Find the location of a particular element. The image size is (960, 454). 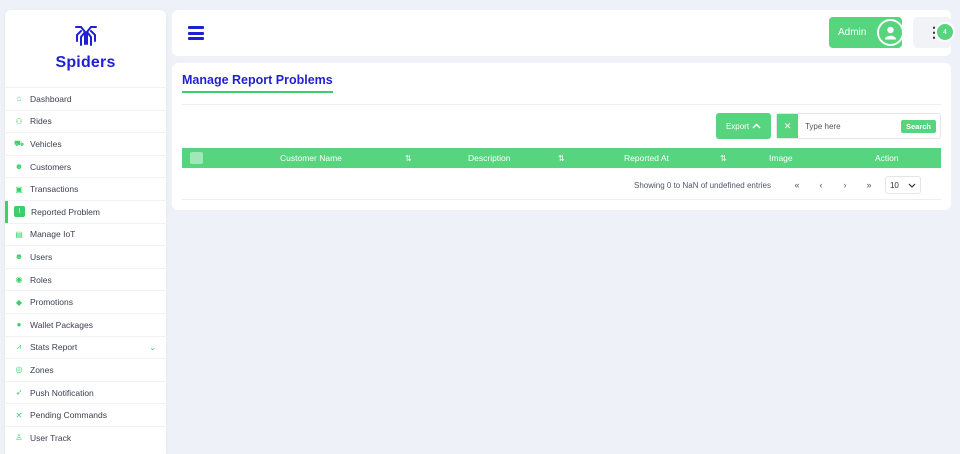

sidebar-item-label: Roles is located at coordinates (41, 279).